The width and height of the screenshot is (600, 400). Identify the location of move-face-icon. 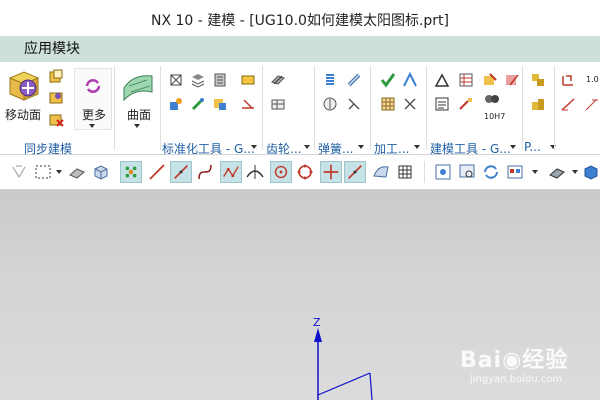
(24, 86).